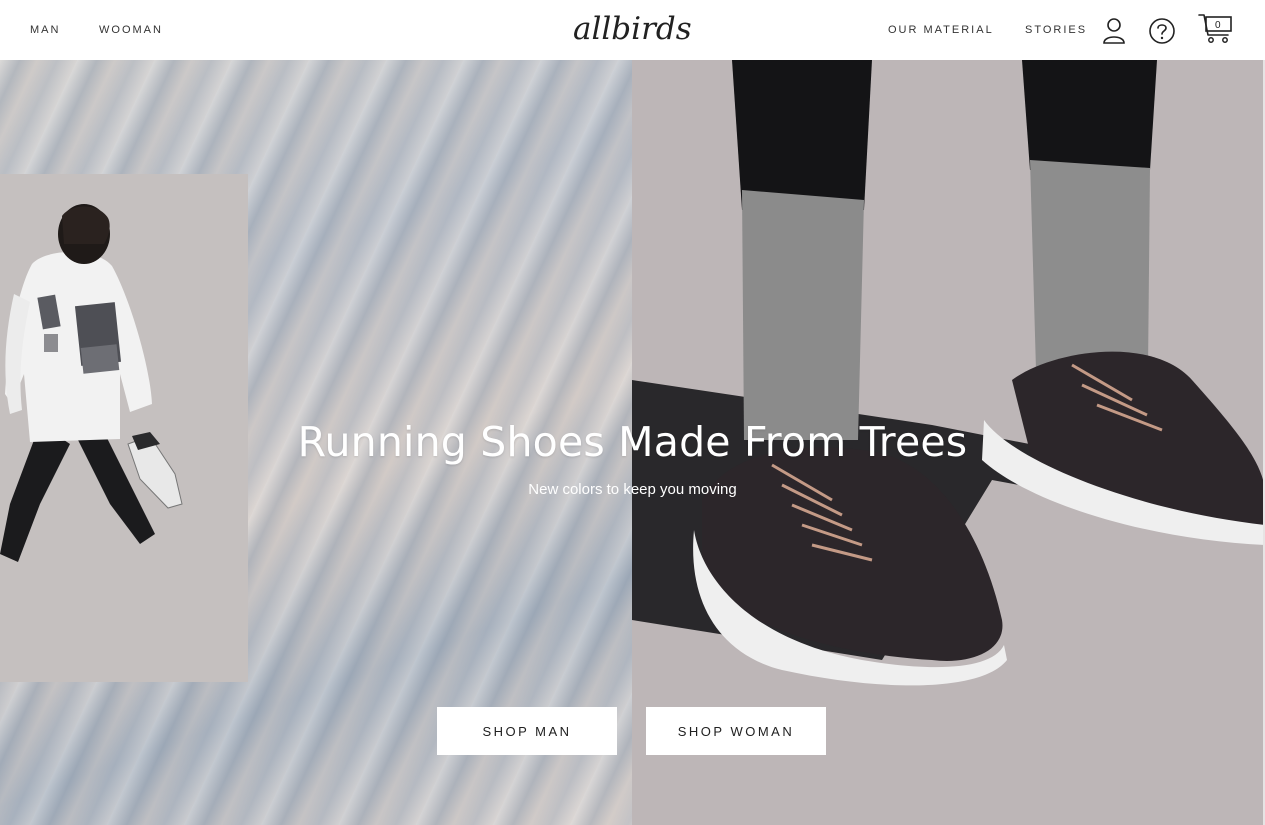  I want to click on shop-woman-button: SHOP WOMAN, so click(736, 731).